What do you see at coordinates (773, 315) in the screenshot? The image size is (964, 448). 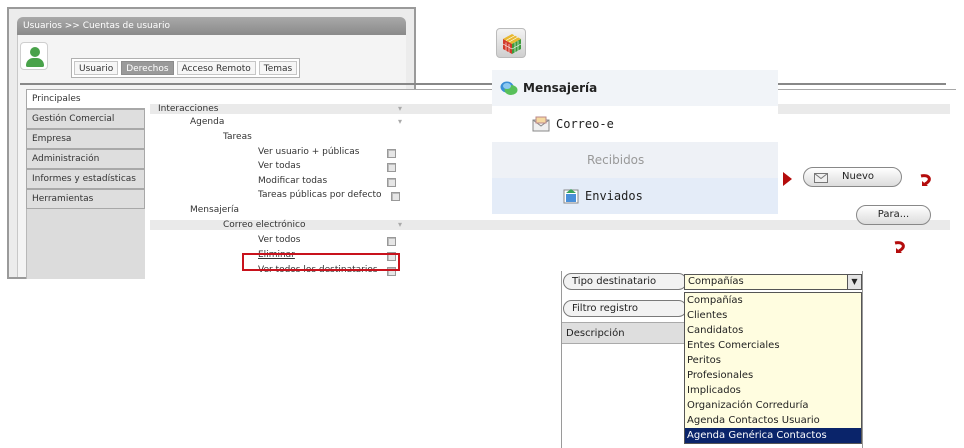 I see `option-clientes: Clientes` at bounding box center [773, 315].